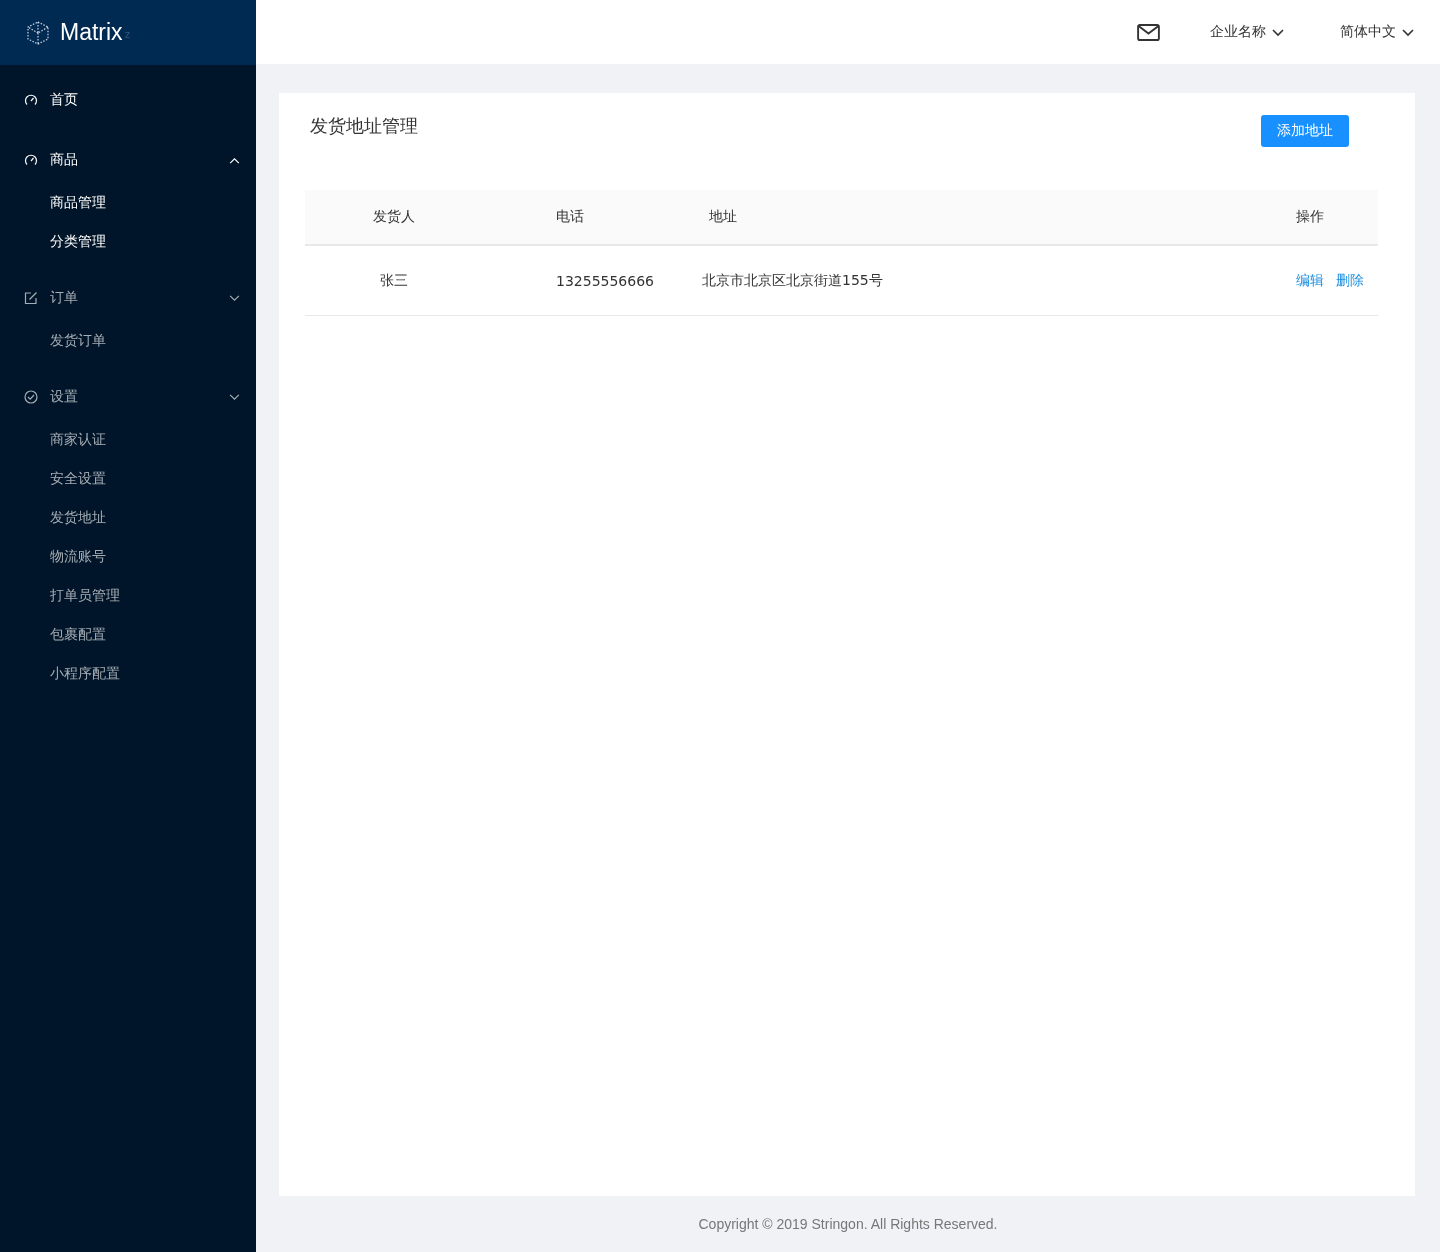  Describe the element at coordinates (128, 202) in the screenshot. I see `submenu-item: 商品管理` at that location.